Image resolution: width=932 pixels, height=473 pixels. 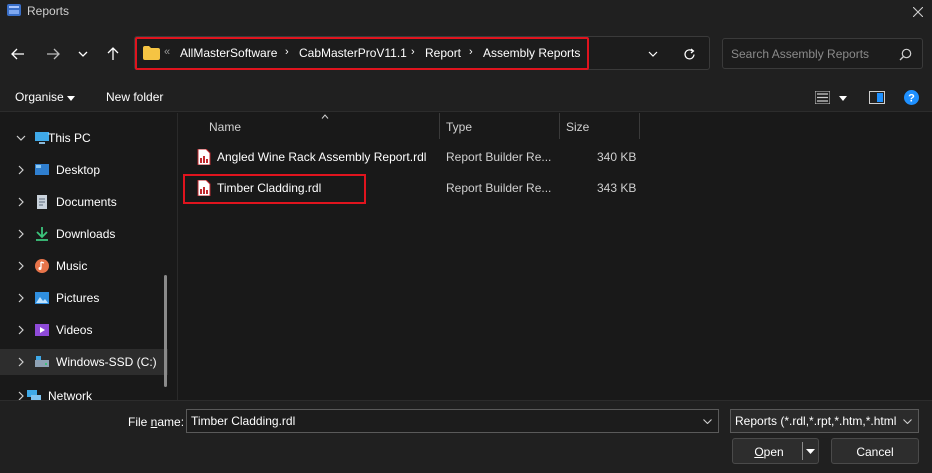 What do you see at coordinates (877, 97) in the screenshot?
I see `preview-pane-icon` at bounding box center [877, 97].